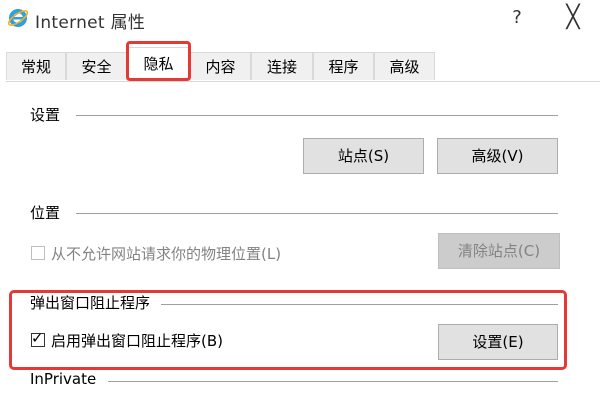 This screenshot has height=400, width=600. I want to click on inprivate-section-title: InPrivate, so click(63, 379).